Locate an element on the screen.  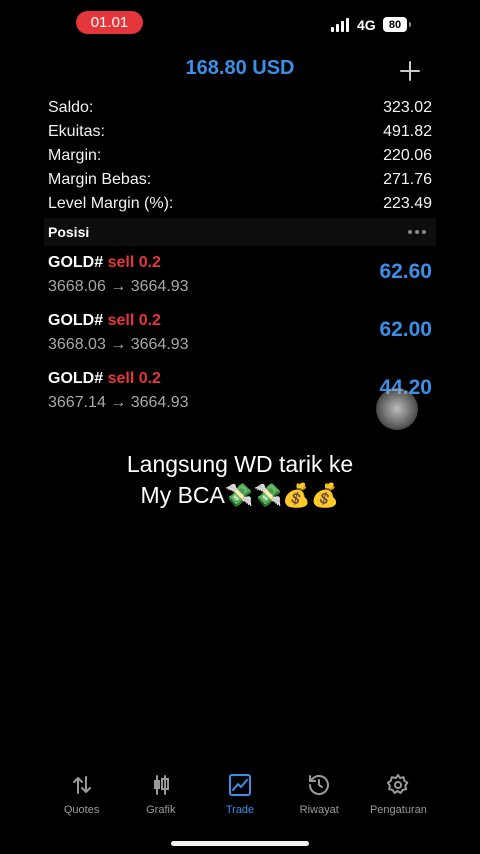
summary-value: 271.76 is located at coordinates (407, 179).